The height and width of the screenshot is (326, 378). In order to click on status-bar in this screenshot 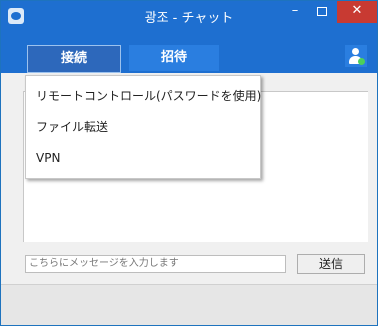, I will do `click(189, 304)`.